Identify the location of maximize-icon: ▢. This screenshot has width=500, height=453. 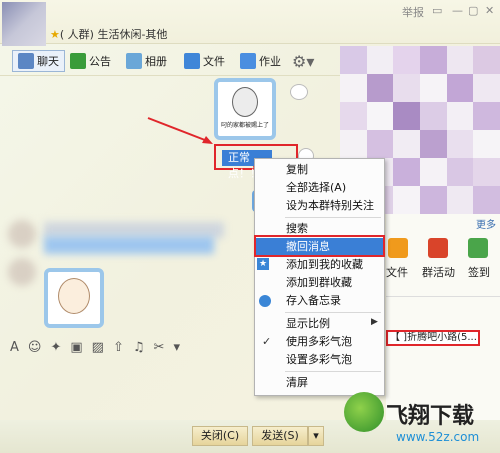
(473, 10).